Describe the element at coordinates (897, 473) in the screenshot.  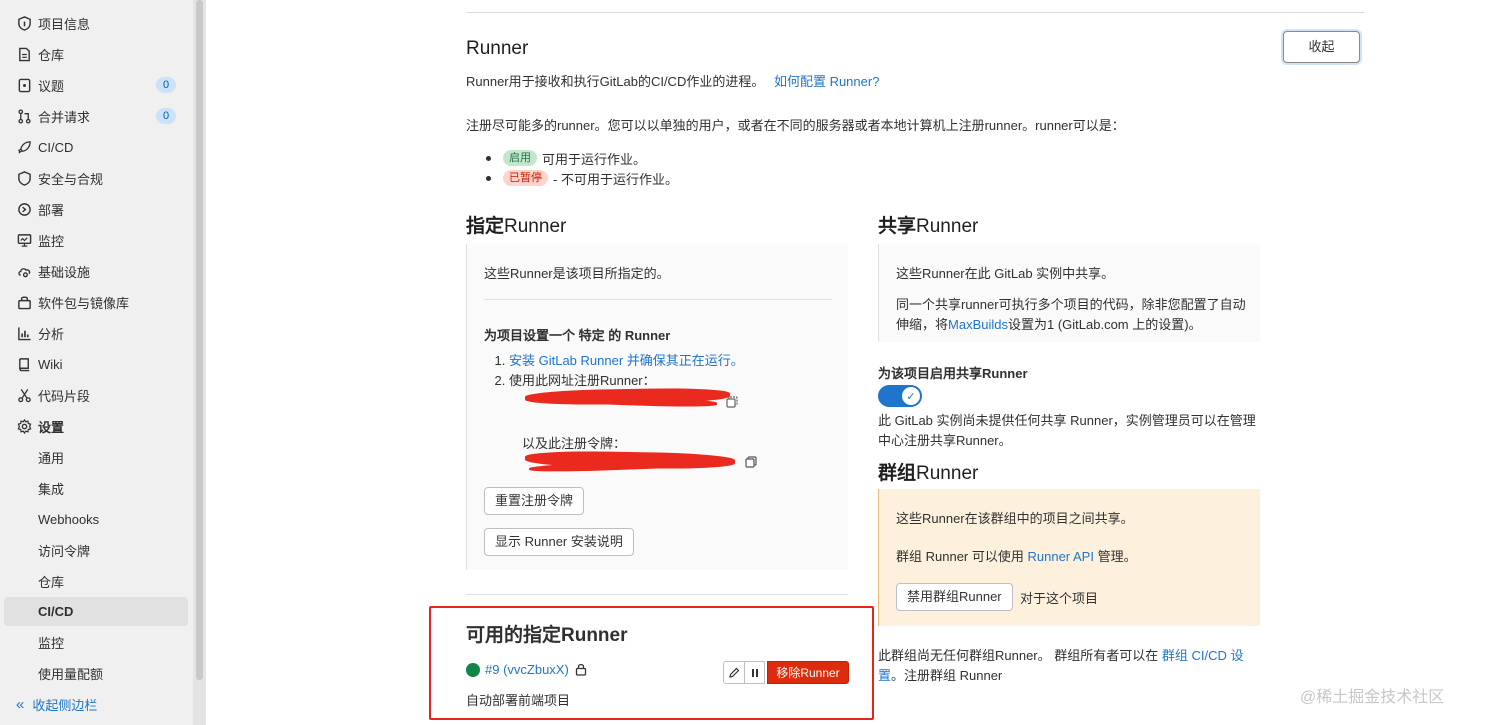
I see `title-bold: 群组` at that location.